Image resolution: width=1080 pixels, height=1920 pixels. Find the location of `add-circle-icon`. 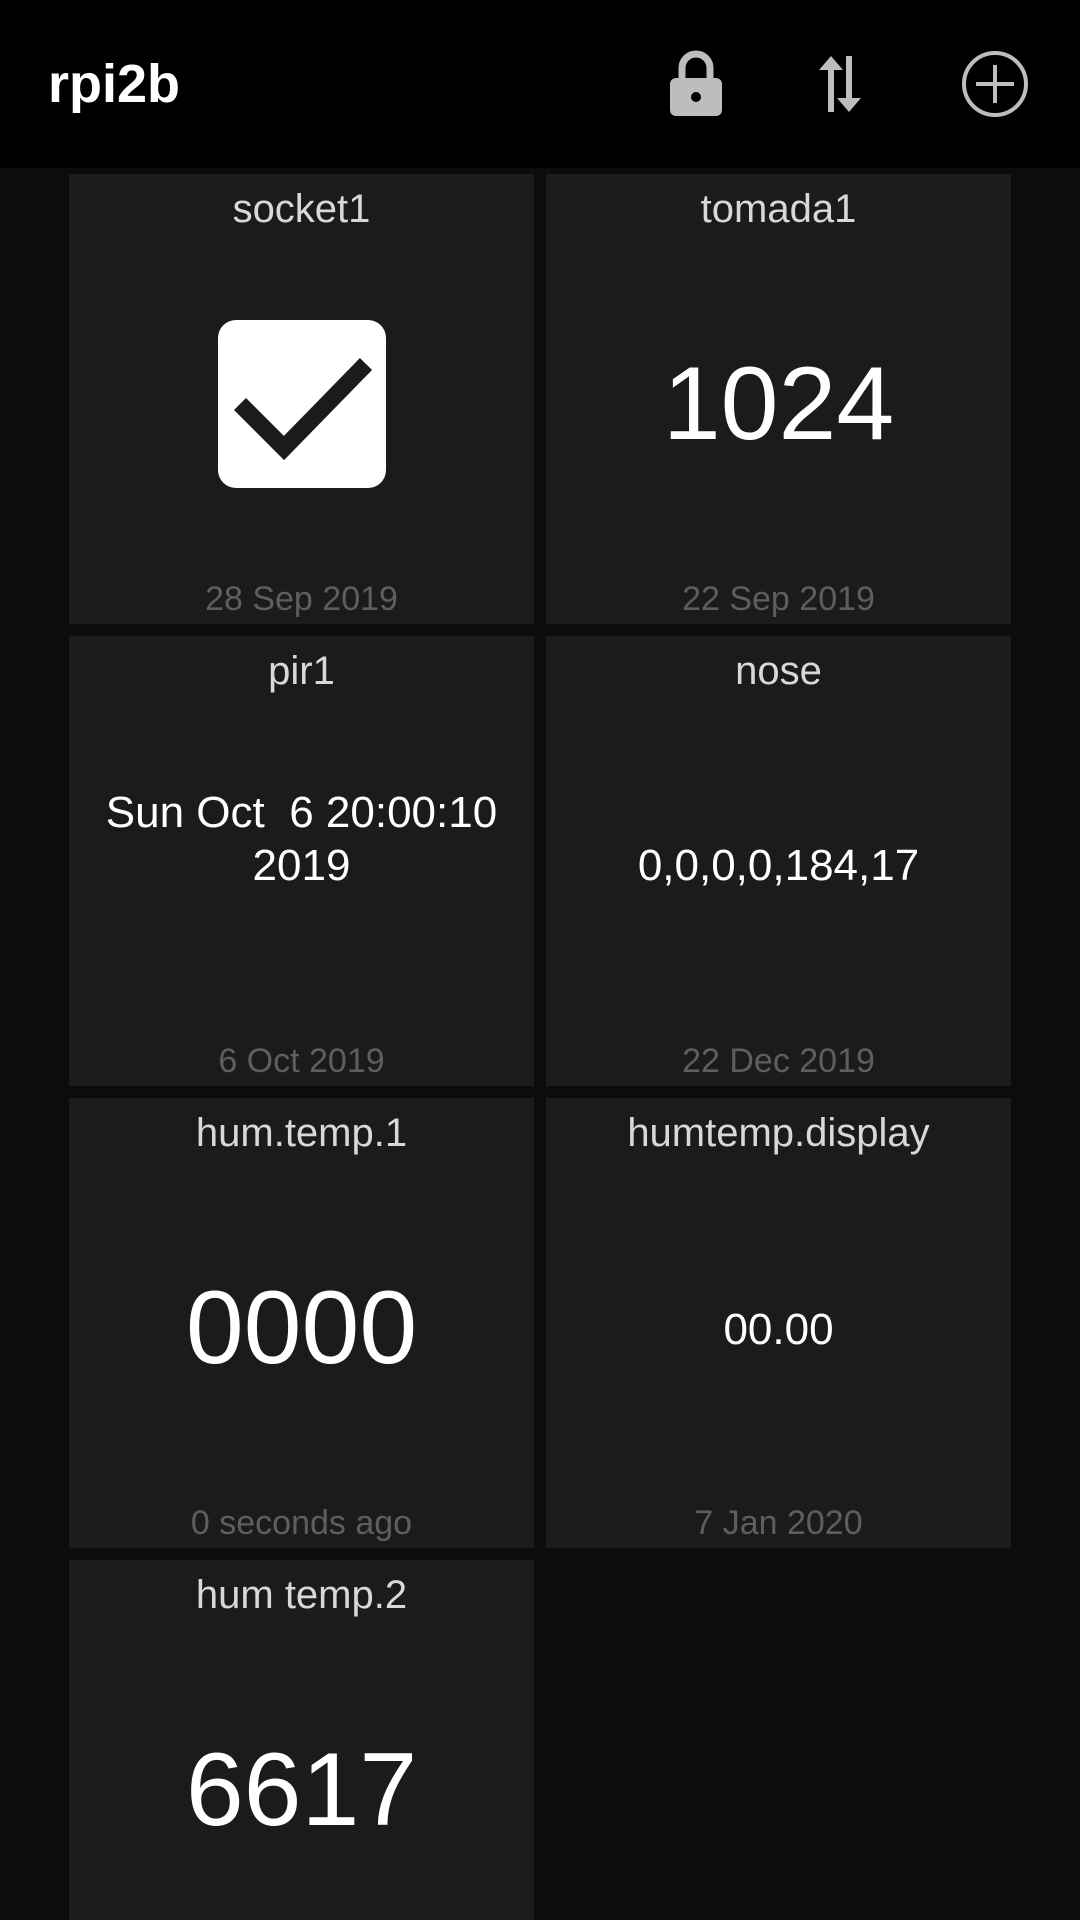

add-circle-icon is located at coordinates (995, 84).